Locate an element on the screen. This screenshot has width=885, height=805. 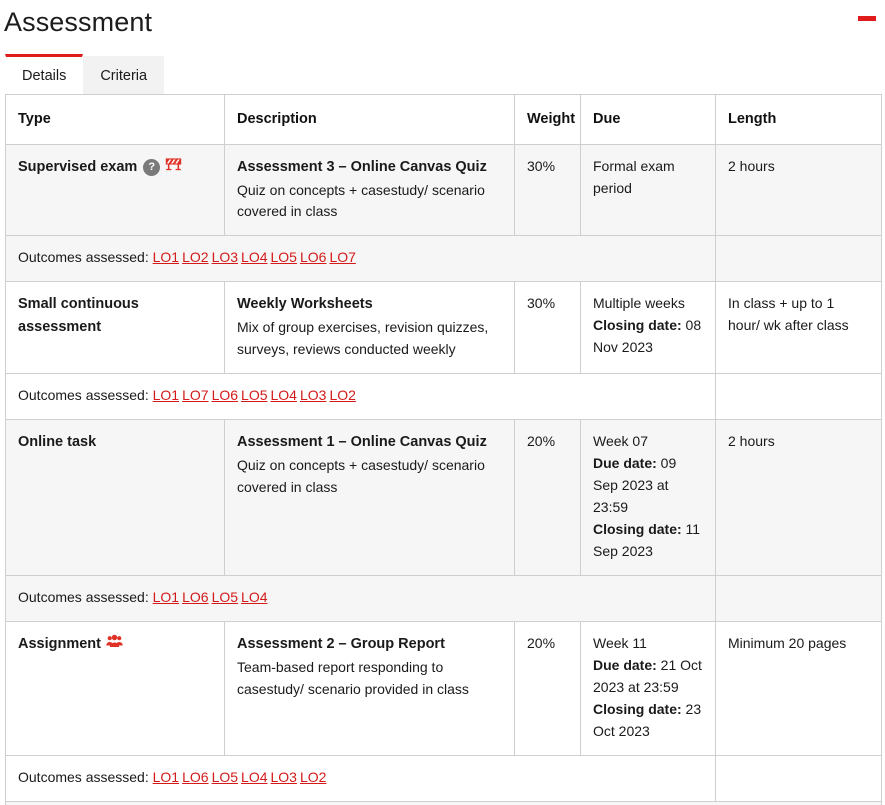
table-header-row: Type Description Weight Due Length is located at coordinates (443, 119).